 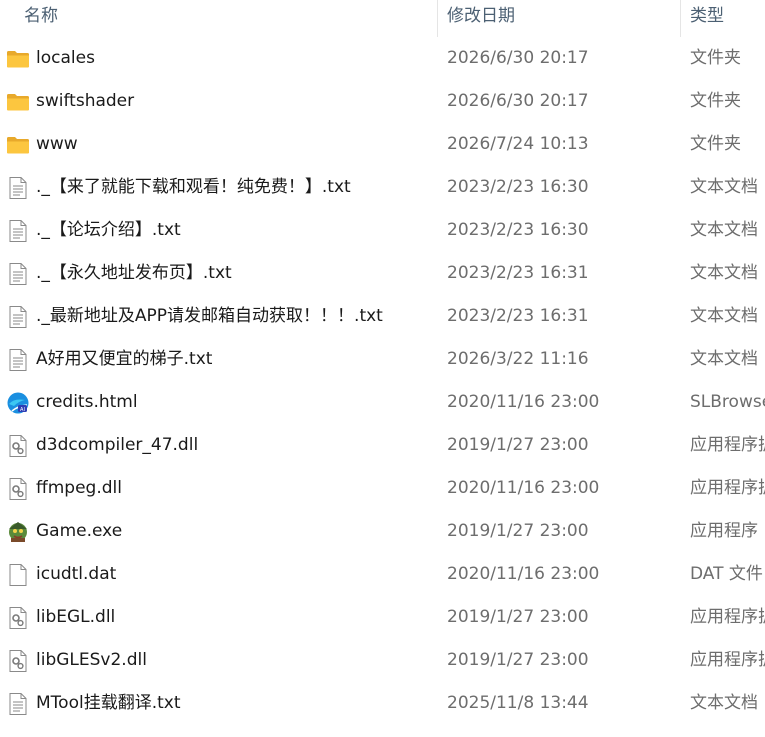 I want to click on file-row: locales 2026/6/30 20:17 文件夹, so click(x=382, y=58).